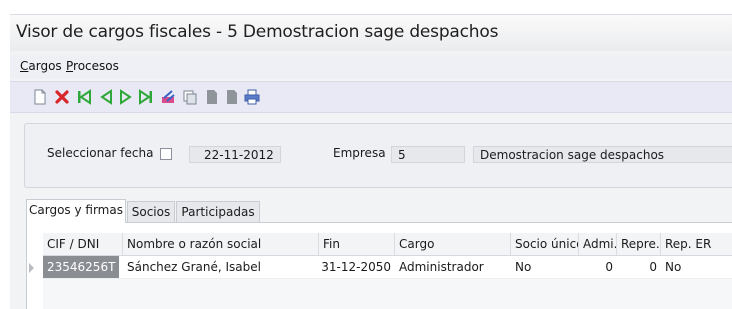  I want to click on menu-procesos: Procesos, so click(92, 66).